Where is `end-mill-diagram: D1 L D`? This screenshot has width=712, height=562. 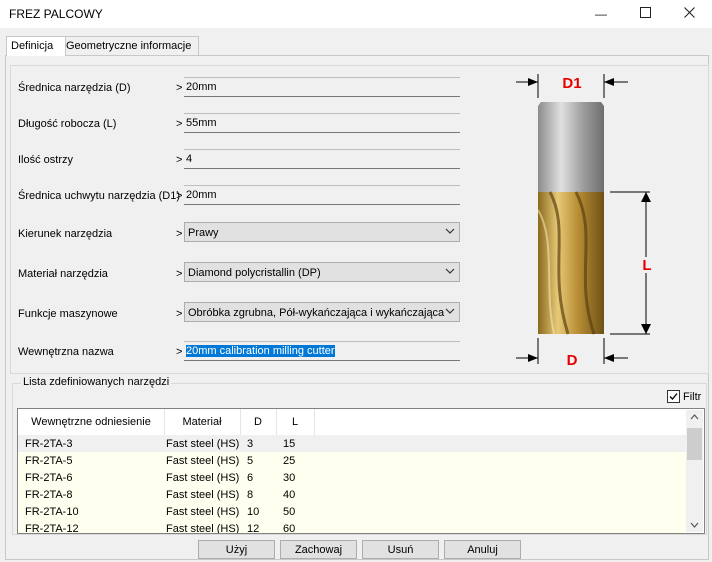
end-mill-diagram: D1 L D is located at coordinates (585, 221).